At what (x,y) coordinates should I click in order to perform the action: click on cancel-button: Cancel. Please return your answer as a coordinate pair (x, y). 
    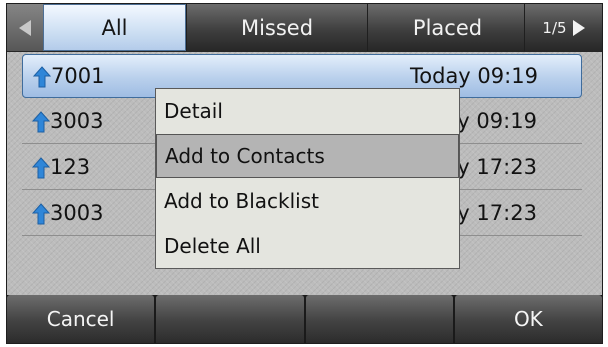
    Looking at the image, I should click on (81, 319).